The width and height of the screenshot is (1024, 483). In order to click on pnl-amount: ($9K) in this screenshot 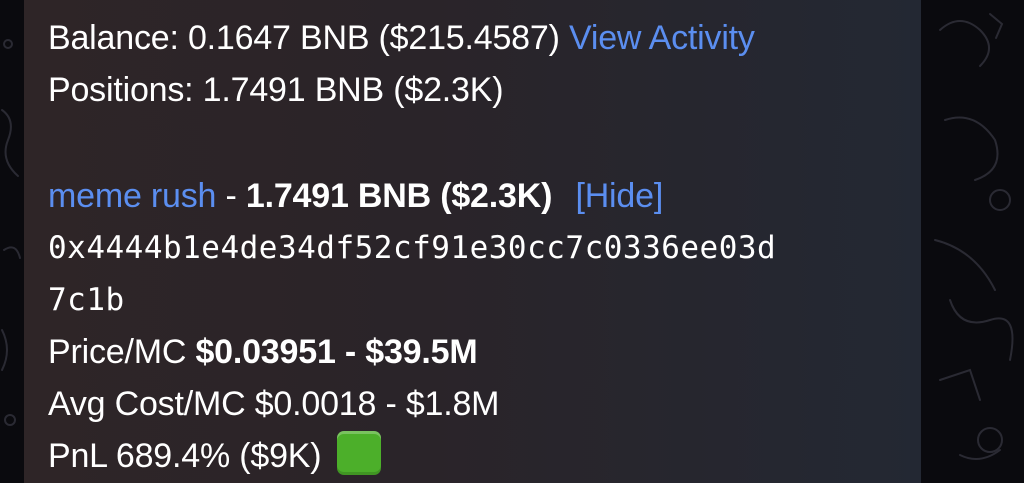, I will do `click(280, 456)`.